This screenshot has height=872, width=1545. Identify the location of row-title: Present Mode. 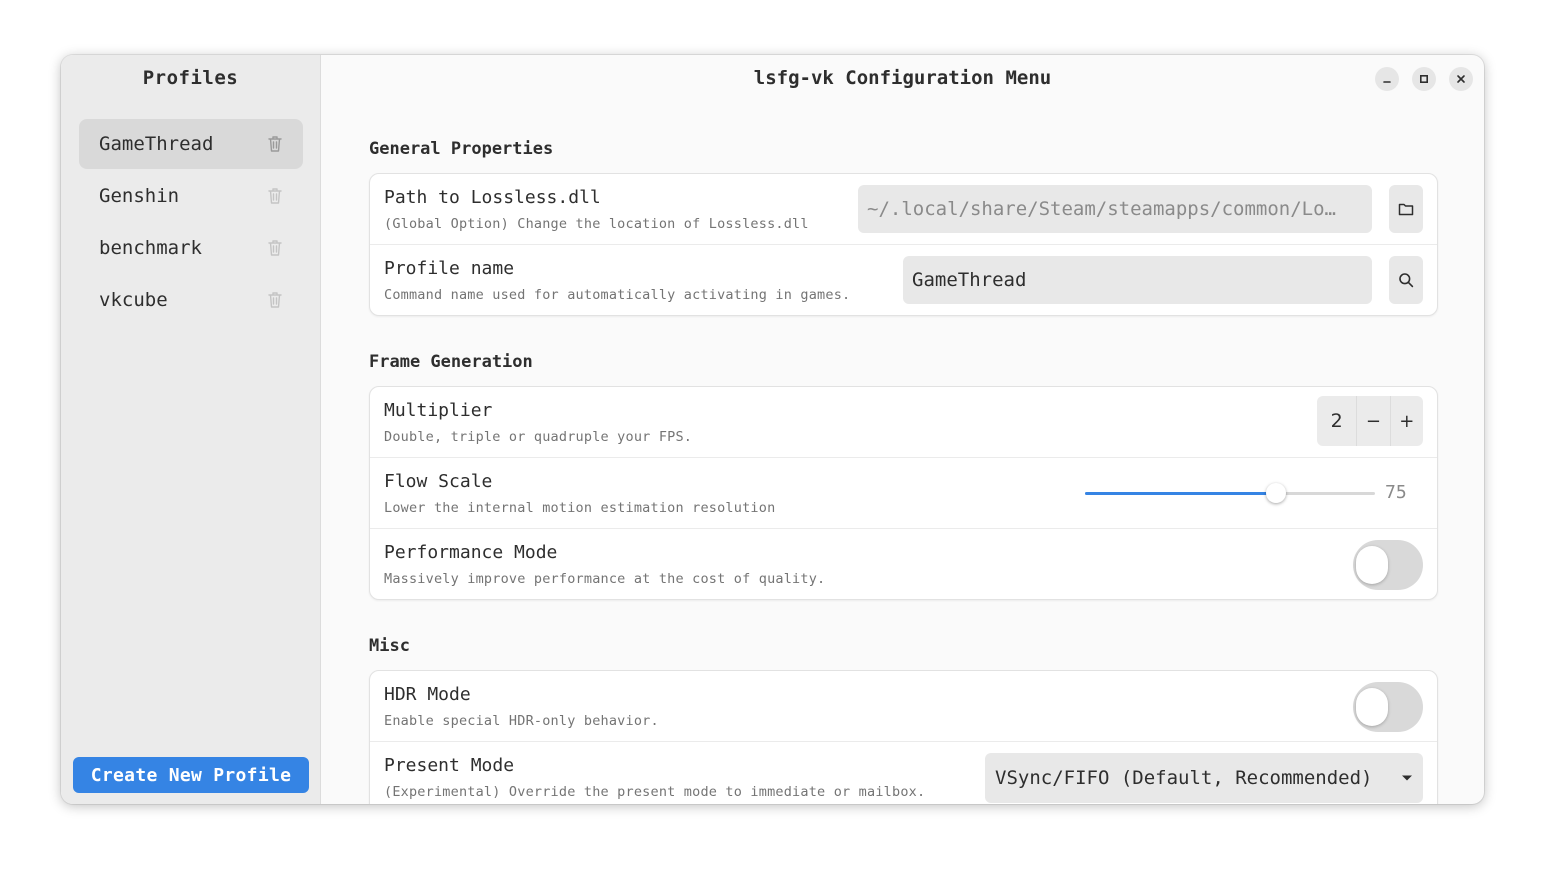
(449, 765).